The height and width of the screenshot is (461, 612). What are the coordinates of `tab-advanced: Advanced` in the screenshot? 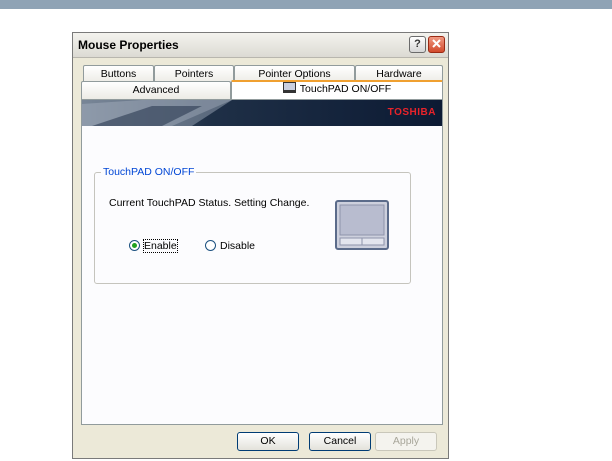 It's located at (156, 90).